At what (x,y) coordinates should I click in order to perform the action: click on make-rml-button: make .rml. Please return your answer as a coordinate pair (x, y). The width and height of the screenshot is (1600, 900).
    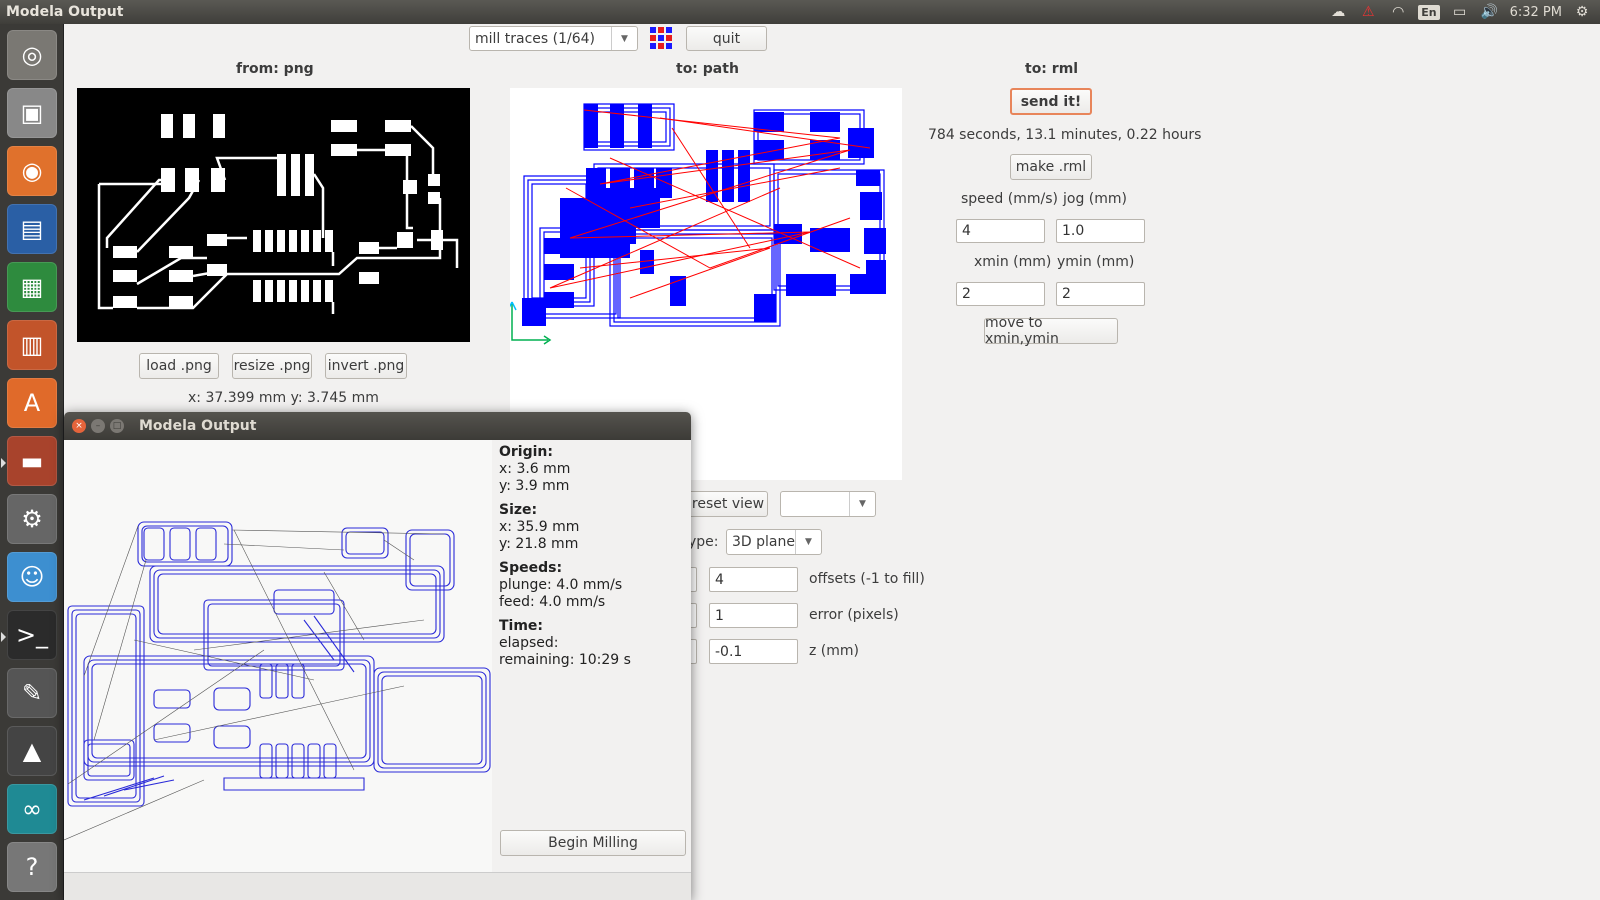
    Looking at the image, I should click on (1051, 167).